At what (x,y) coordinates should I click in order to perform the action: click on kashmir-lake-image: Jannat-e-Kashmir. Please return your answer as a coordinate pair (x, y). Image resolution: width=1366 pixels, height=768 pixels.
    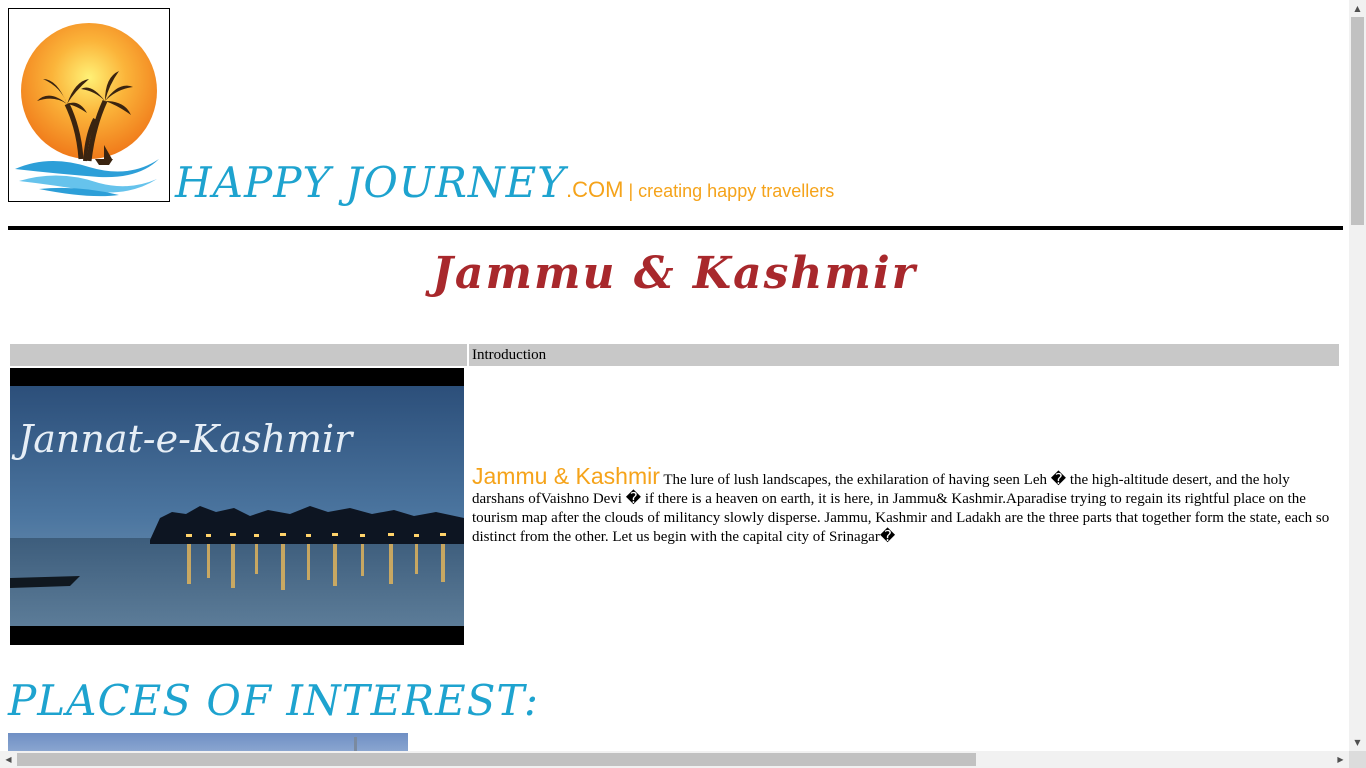
    Looking at the image, I should click on (237, 506).